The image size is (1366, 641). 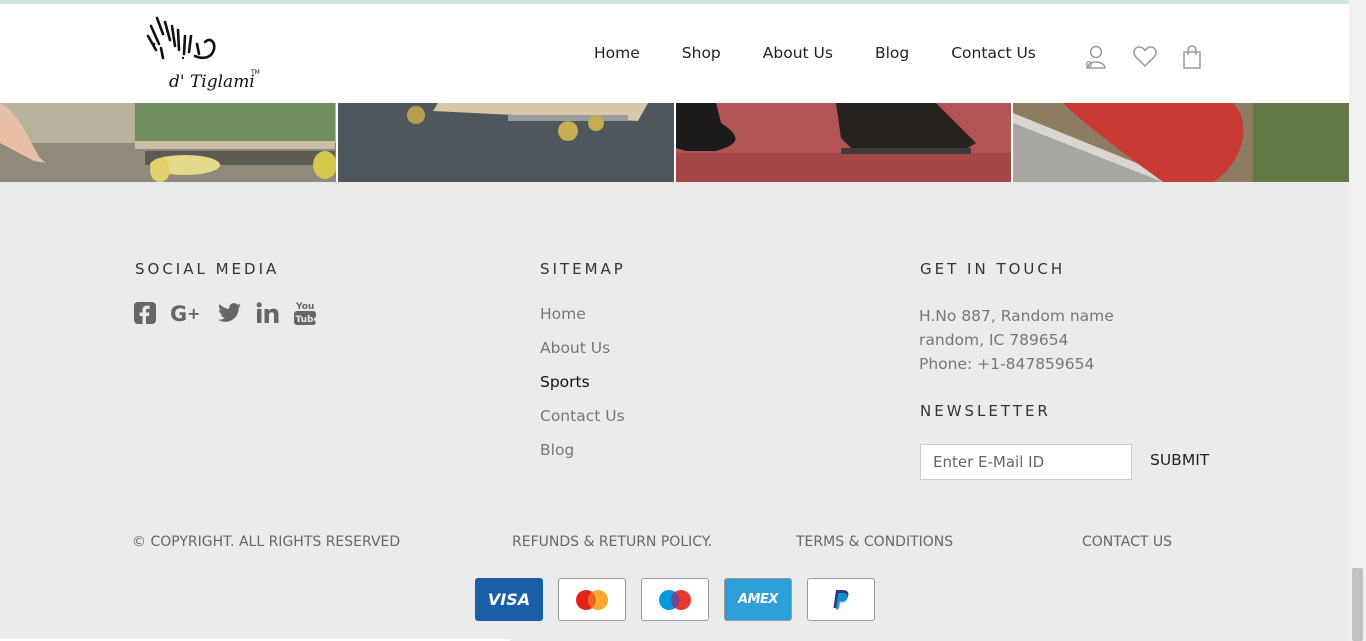 What do you see at coordinates (1357, 604) in the screenshot?
I see `scrollbar-thumb` at bounding box center [1357, 604].